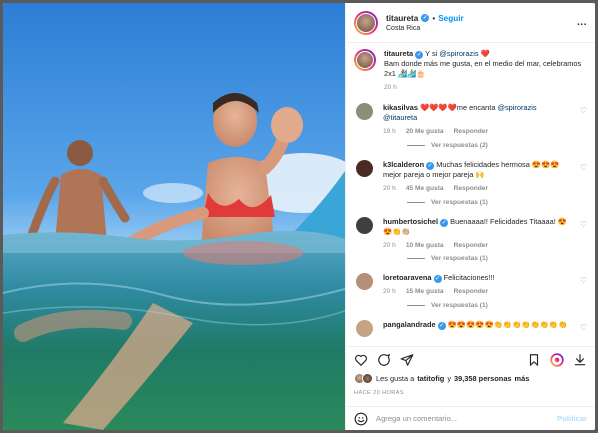 The image size is (598, 433). What do you see at coordinates (430, 378) in the screenshot?
I see `likes-user: tatitofig` at bounding box center [430, 378].